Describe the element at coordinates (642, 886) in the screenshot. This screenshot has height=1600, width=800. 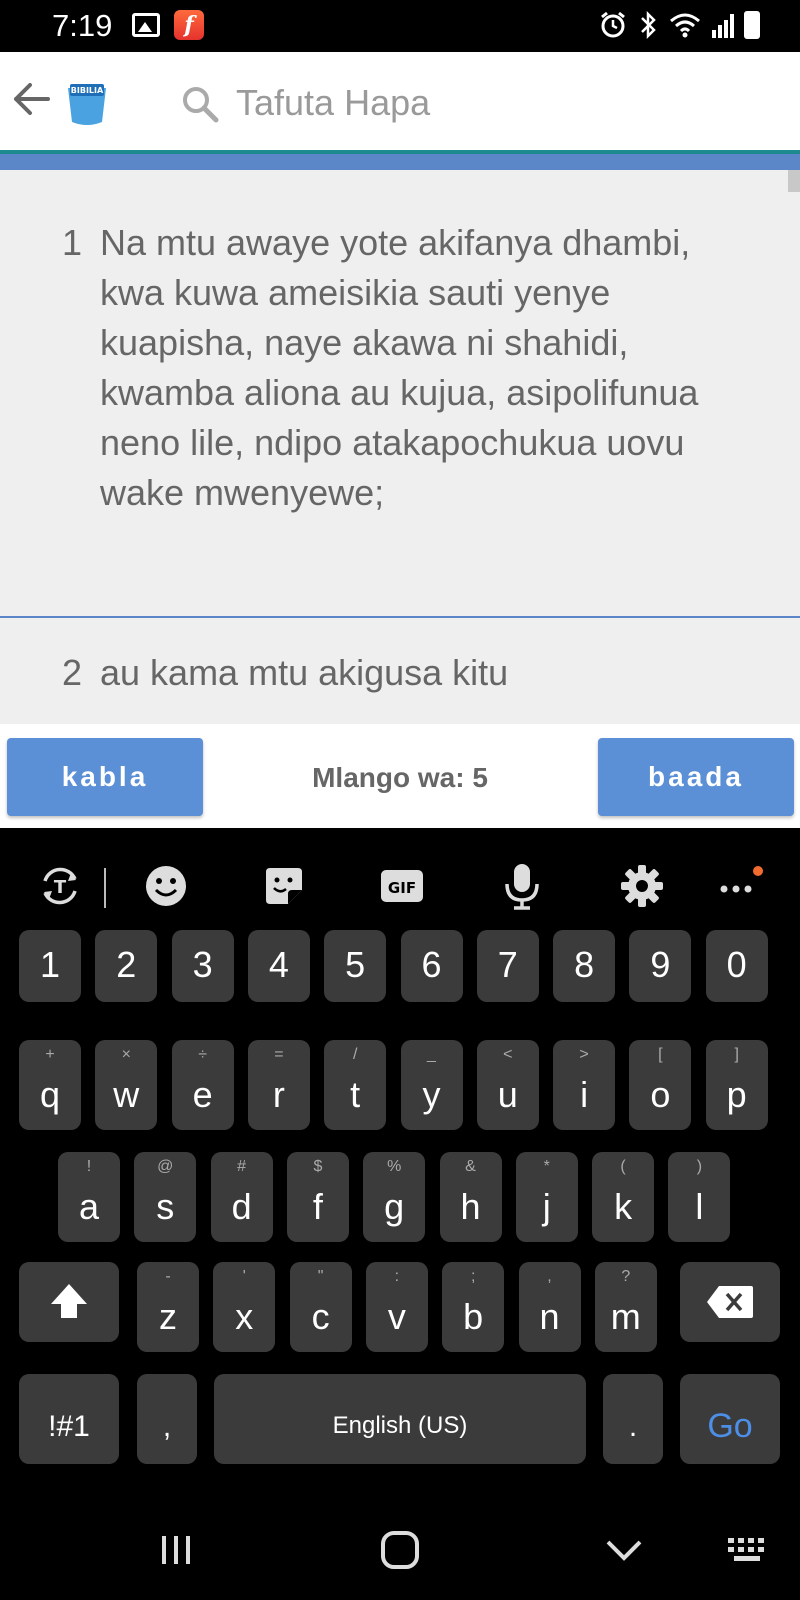
I see `settings-icon` at that location.